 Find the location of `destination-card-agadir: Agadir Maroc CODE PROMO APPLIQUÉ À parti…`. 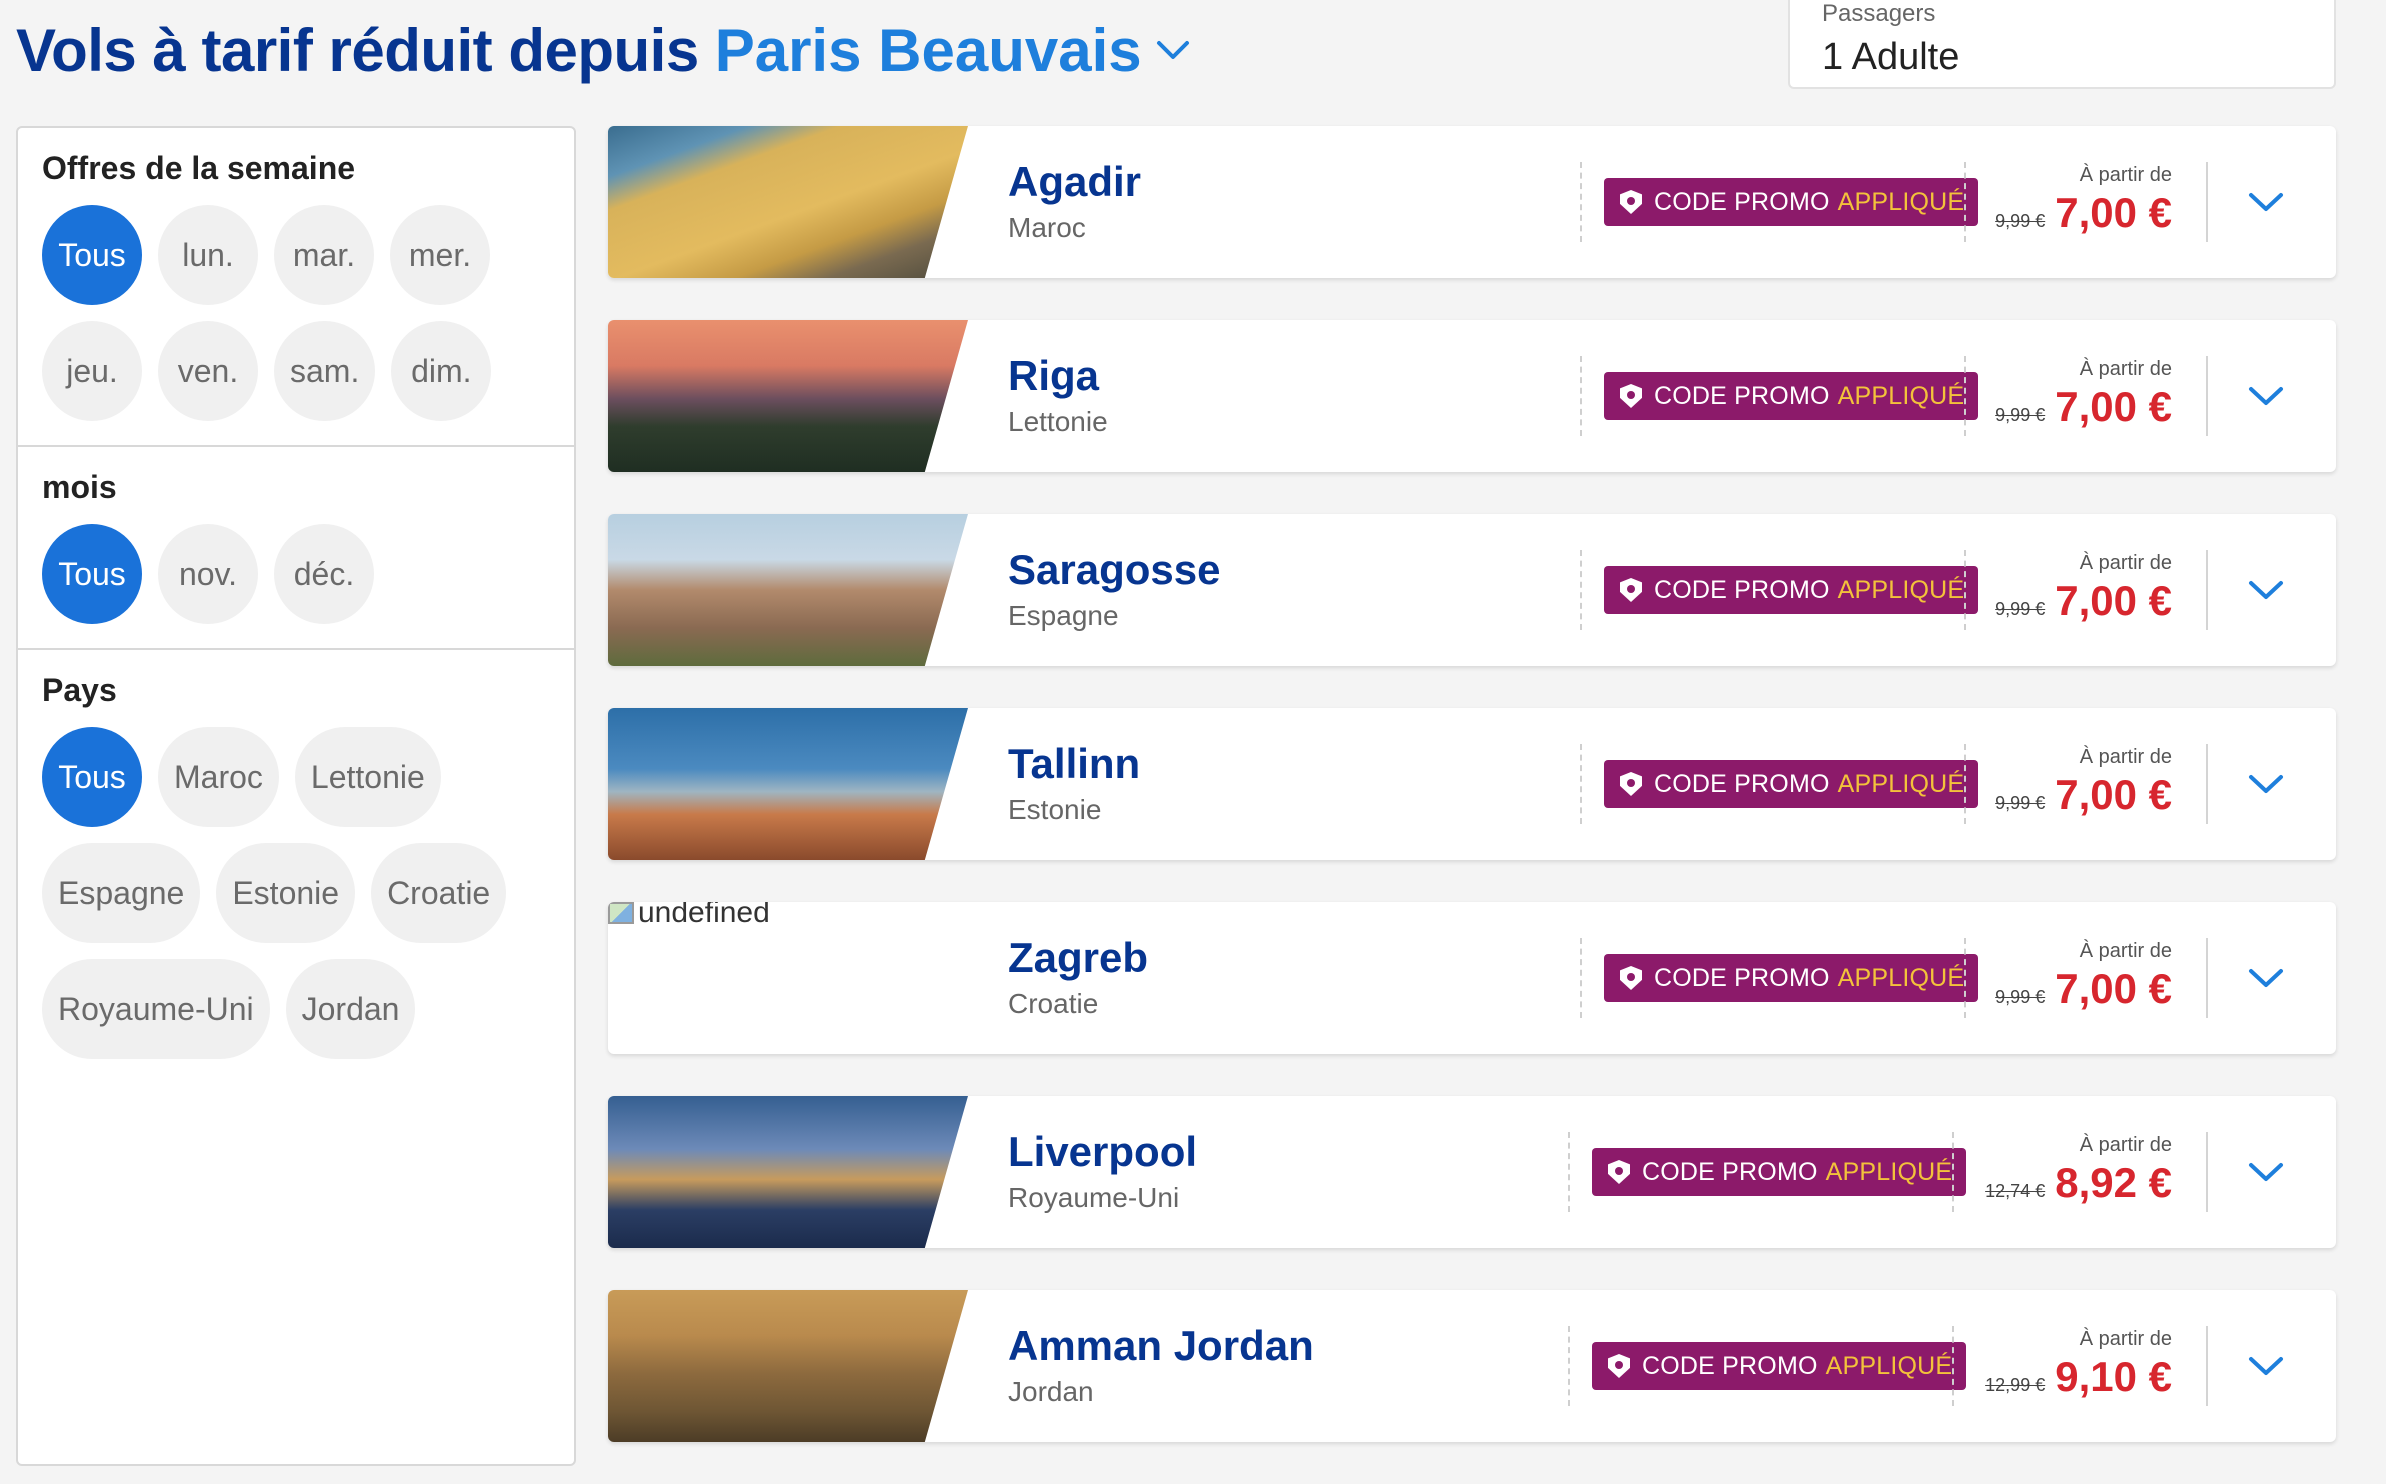

destination-card-agadir: Agadir Maroc CODE PROMO APPLIQUÉ À parti… is located at coordinates (1472, 202).